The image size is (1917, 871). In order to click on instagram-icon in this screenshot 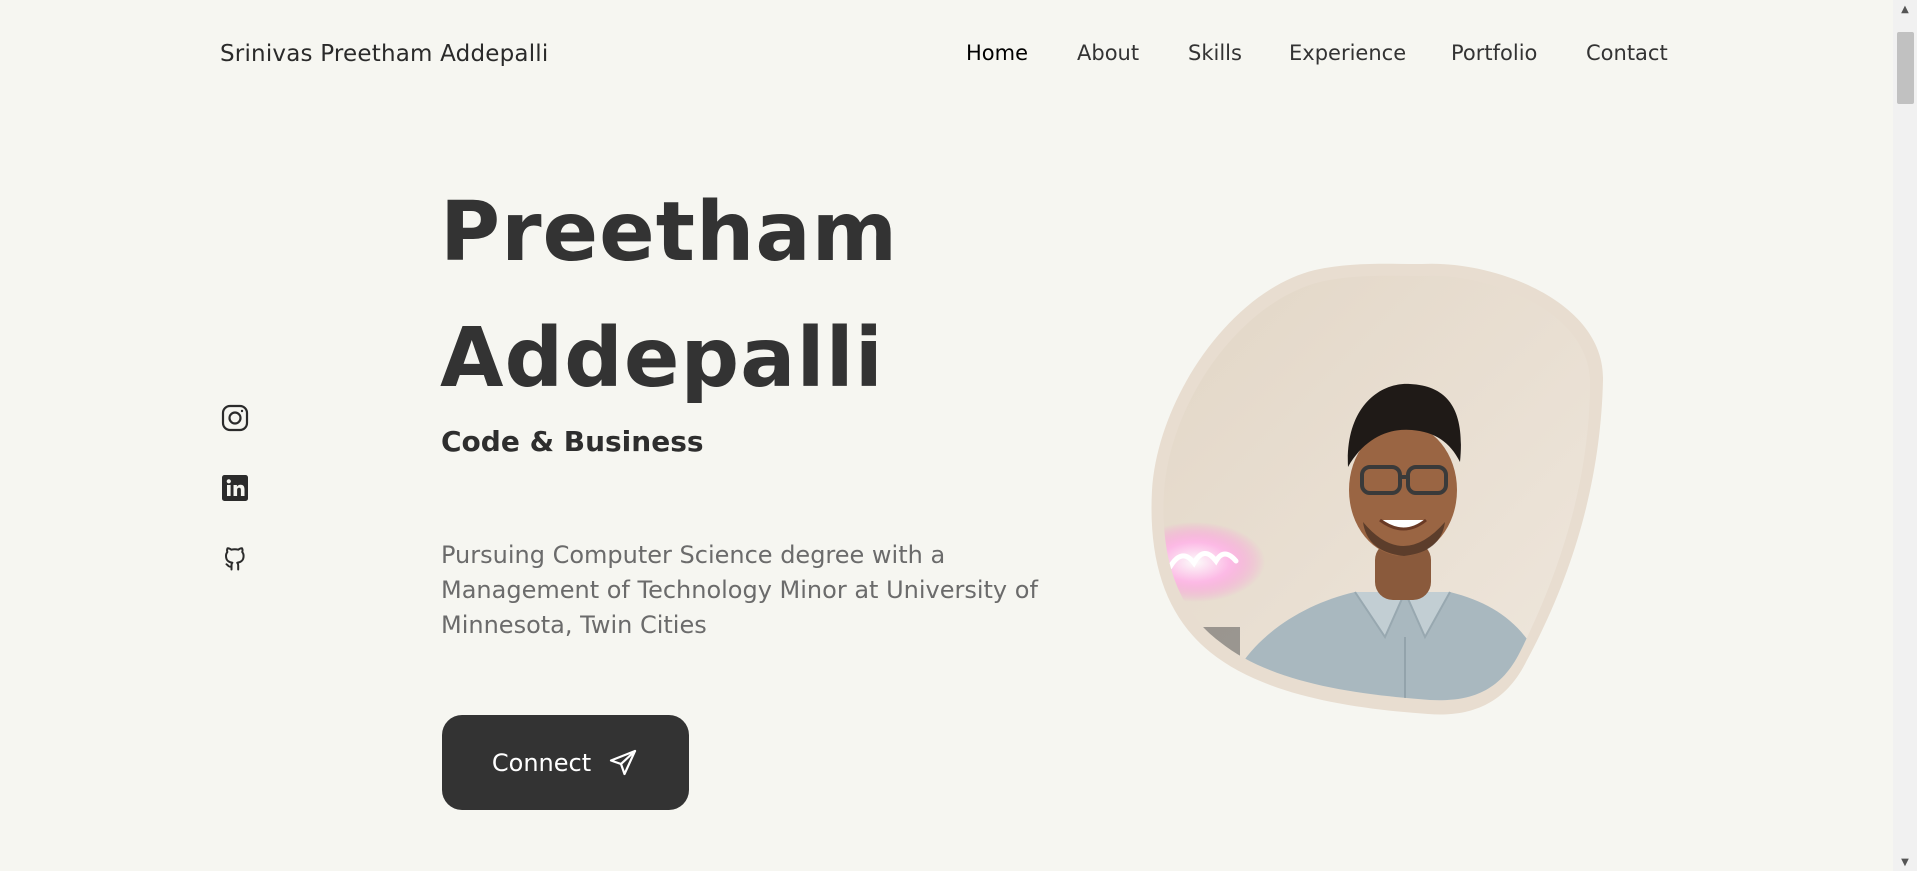, I will do `click(235, 418)`.